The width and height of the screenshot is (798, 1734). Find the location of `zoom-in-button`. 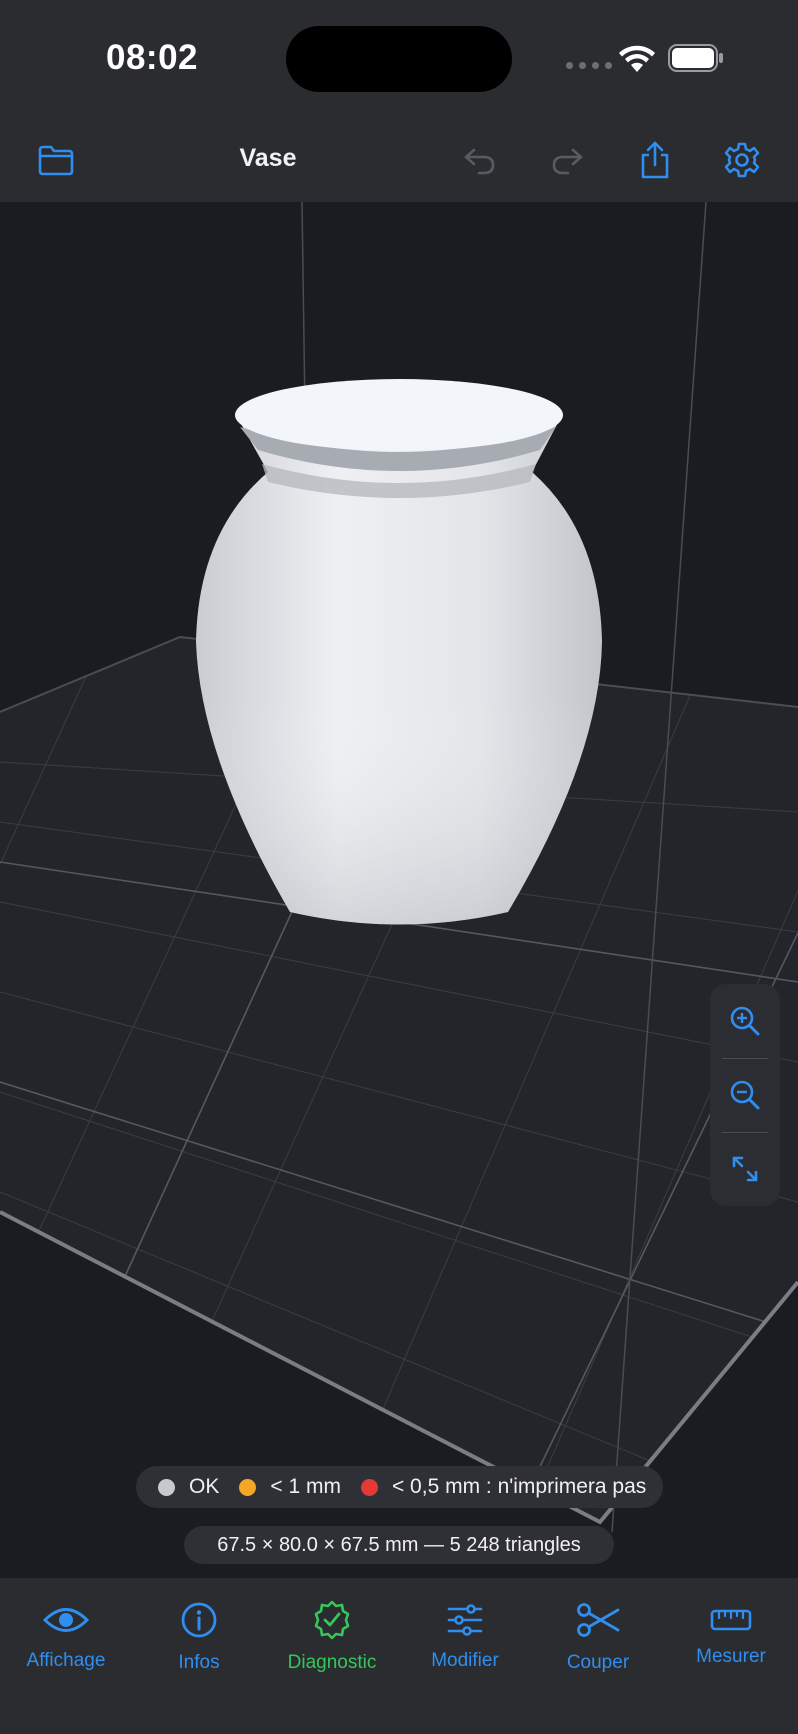

zoom-in-button is located at coordinates (745, 1021).